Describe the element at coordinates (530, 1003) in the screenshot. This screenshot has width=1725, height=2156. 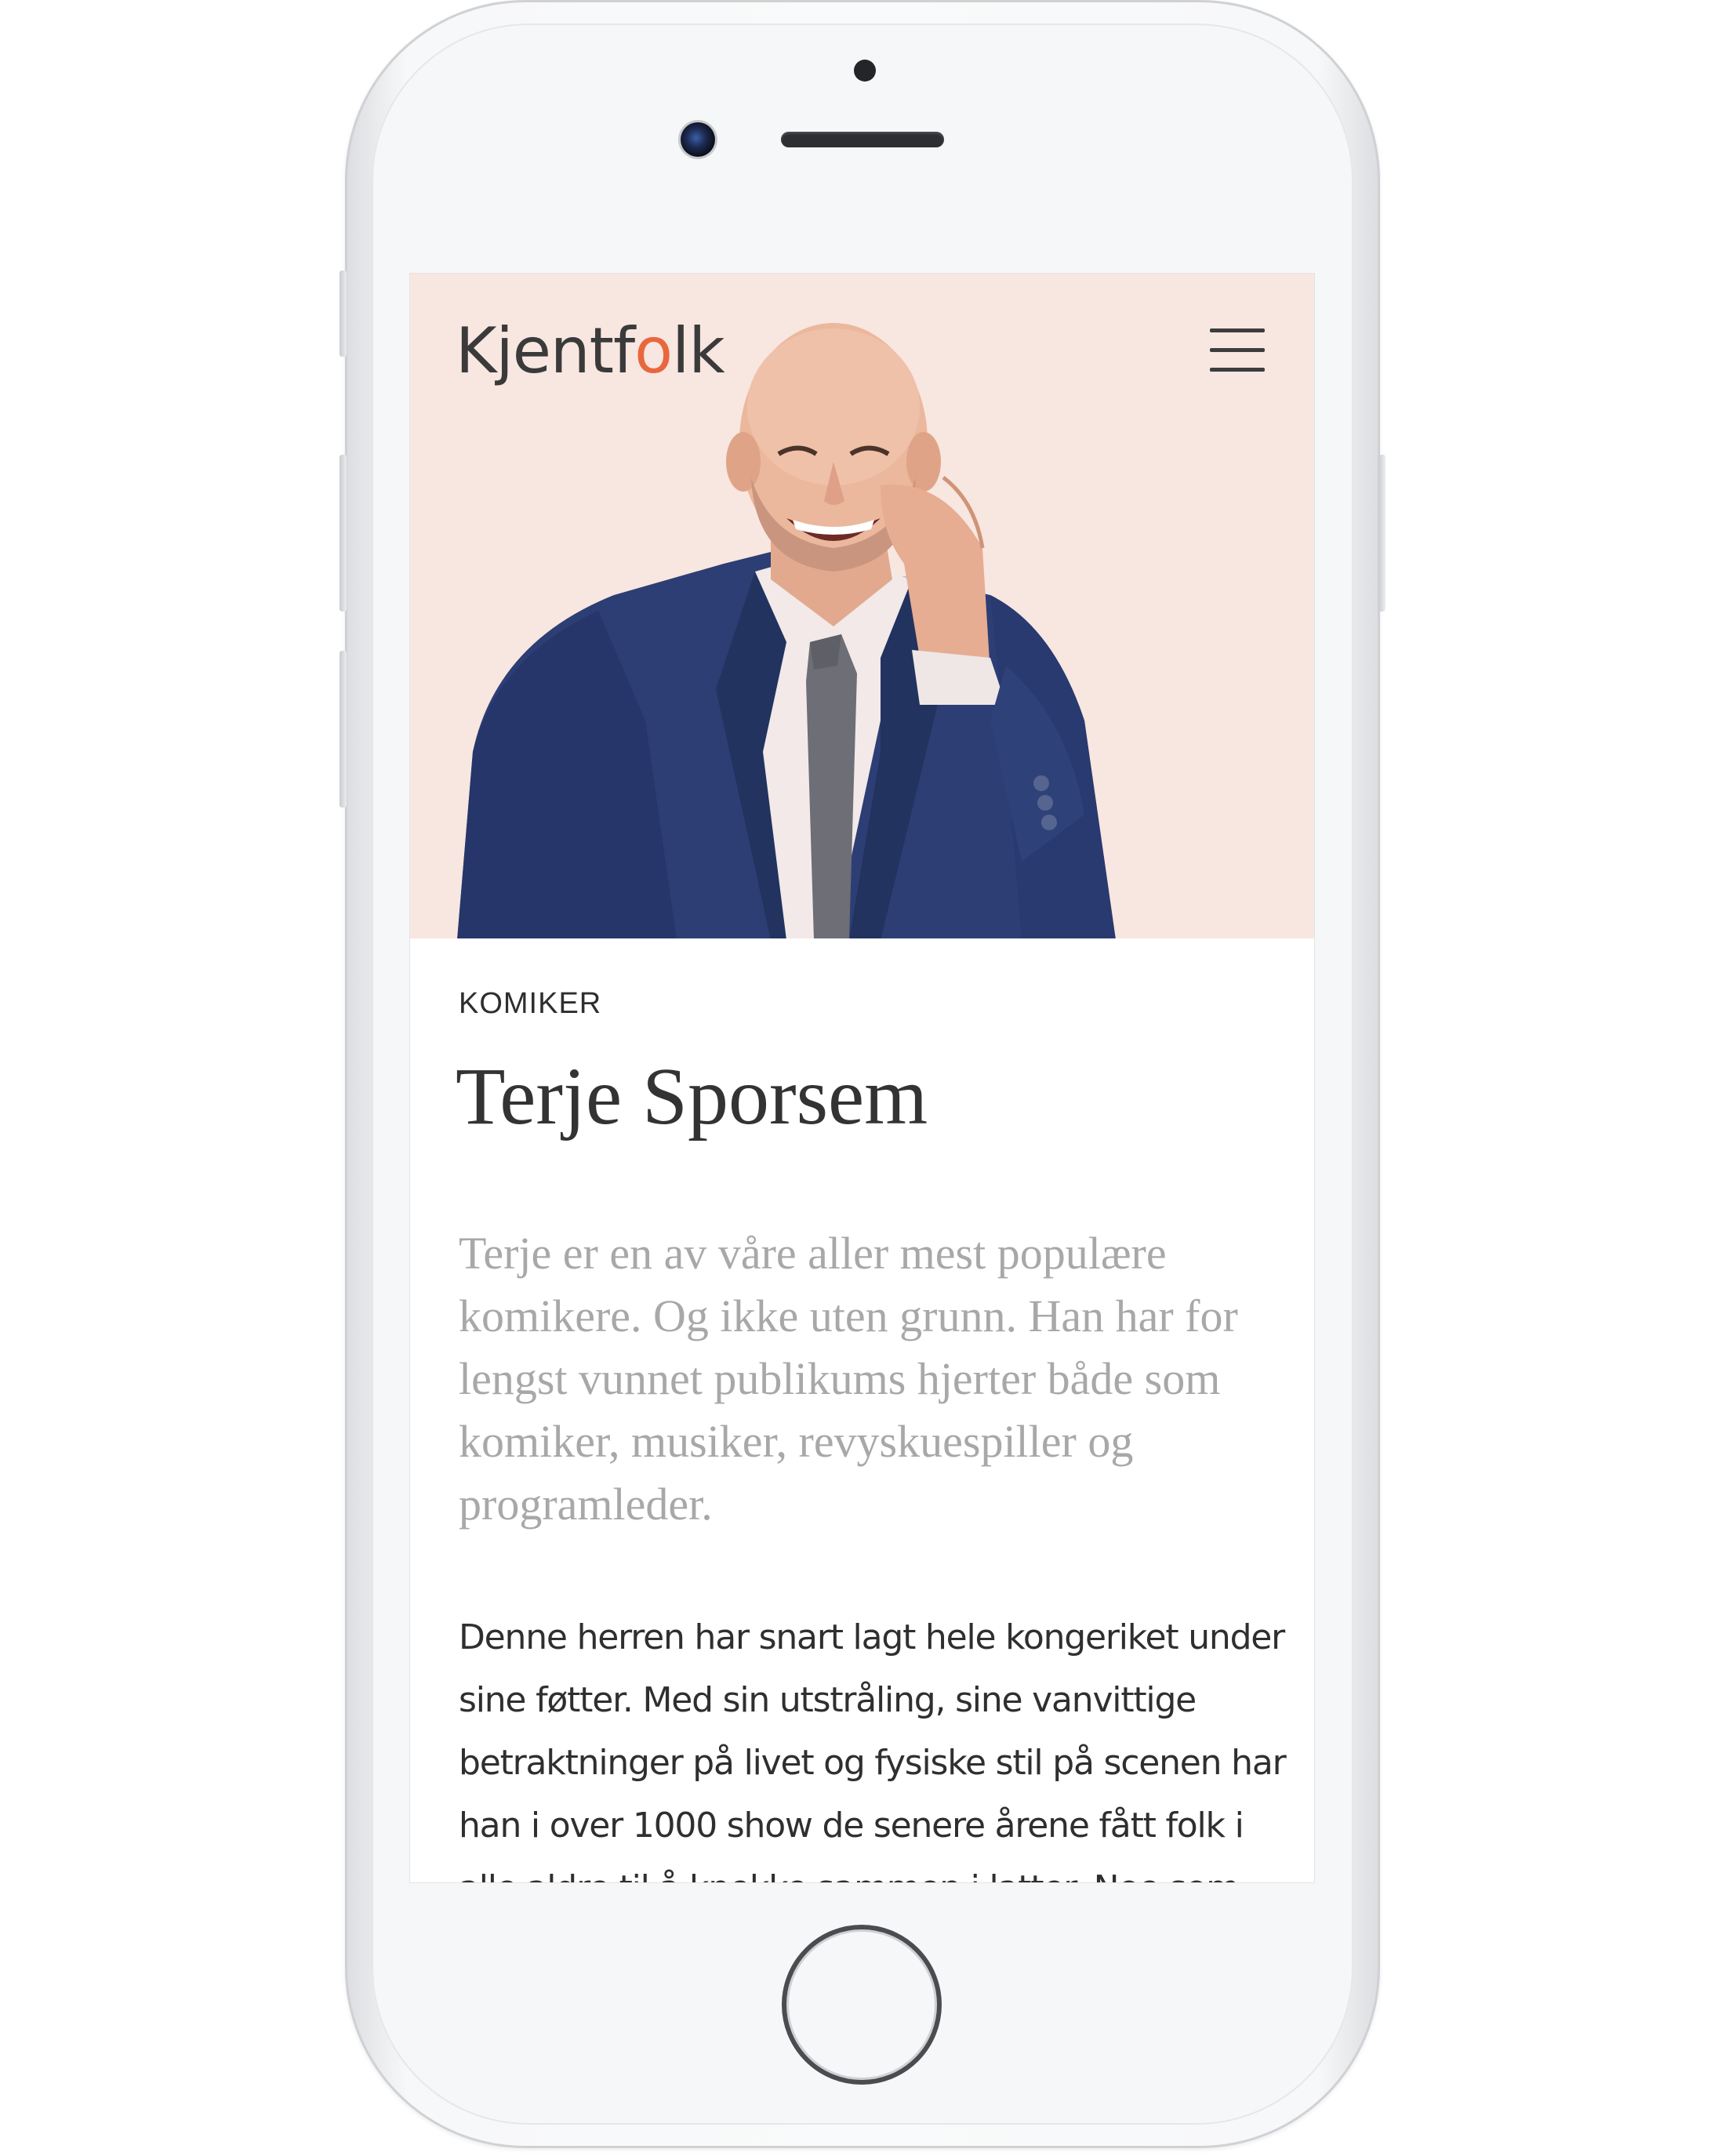
I see `profile-category: KOMIKER` at that location.